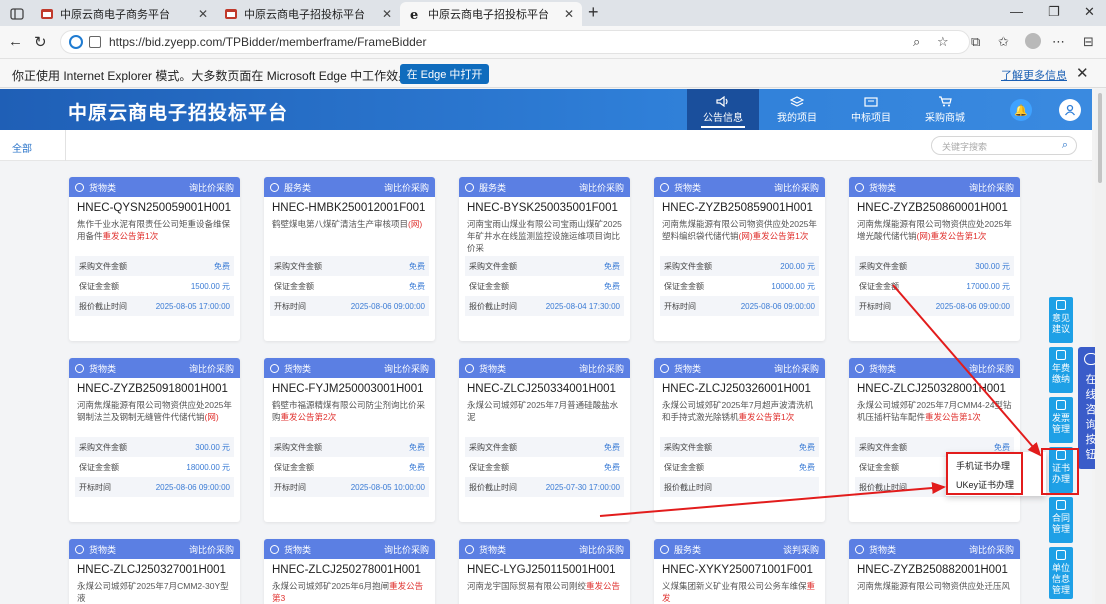  I want to click on project-description: 河南龙宇国际贸易有限公司刚绞重发公告, so click(544, 590).